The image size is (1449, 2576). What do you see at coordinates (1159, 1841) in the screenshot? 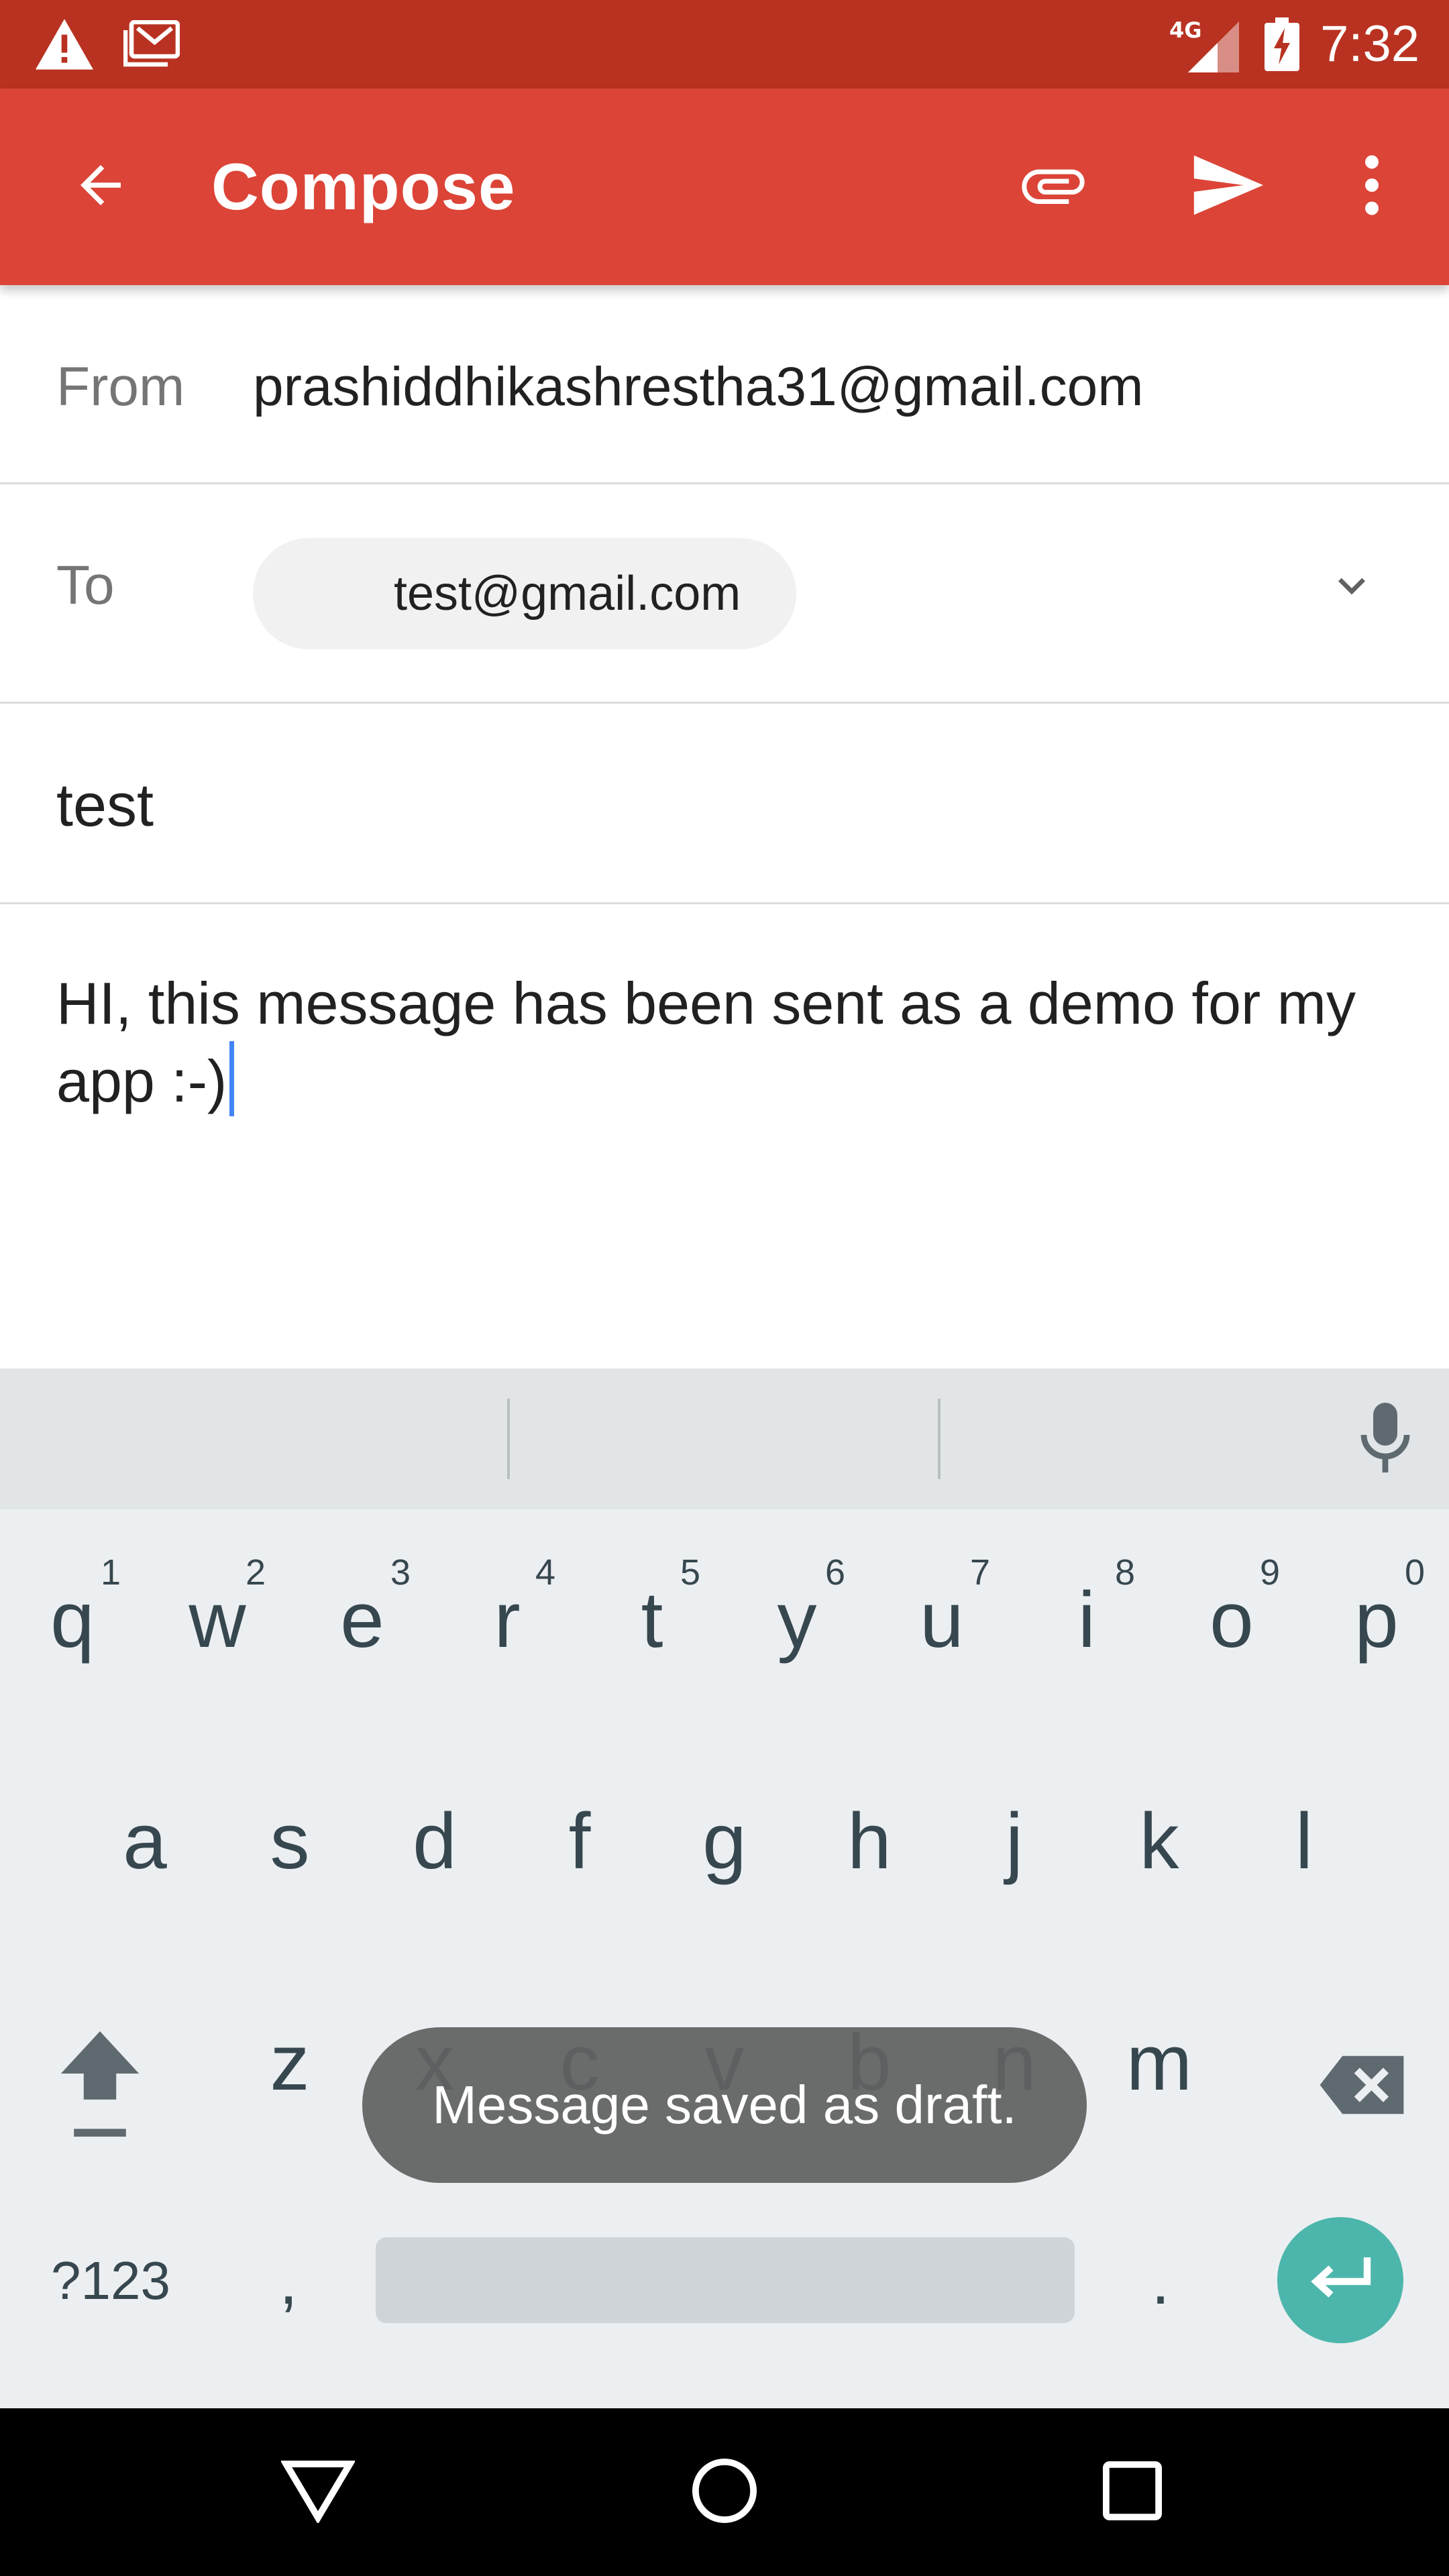
I see `keyboard-key: k` at bounding box center [1159, 1841].